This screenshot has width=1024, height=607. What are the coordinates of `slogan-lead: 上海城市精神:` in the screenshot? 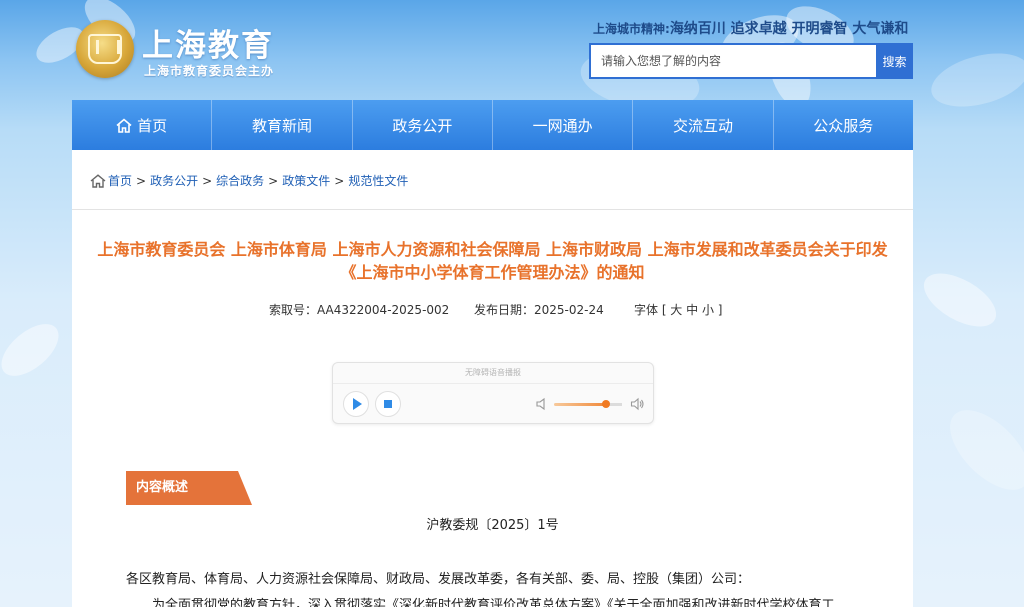 It's located at (631, 29).